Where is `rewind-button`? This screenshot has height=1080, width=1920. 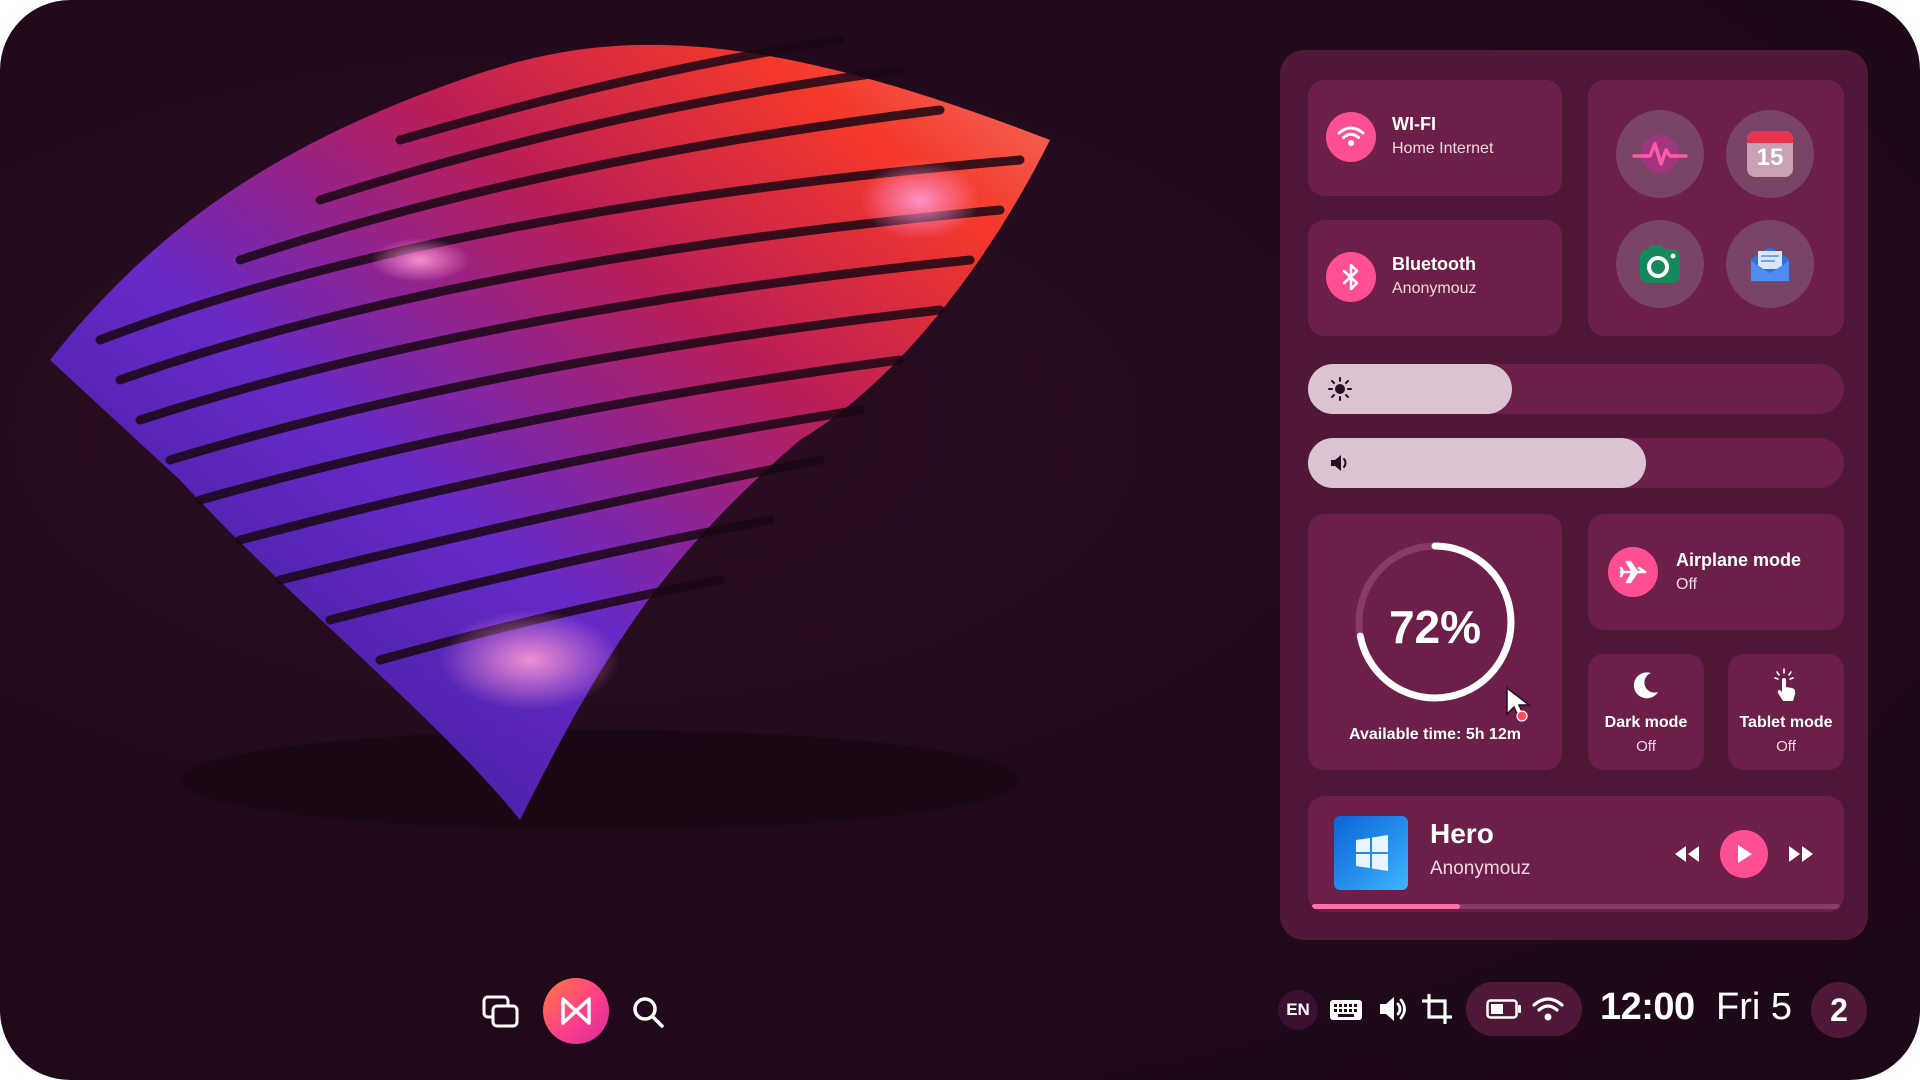 rewind-button is located at coordinates (1687, 854).